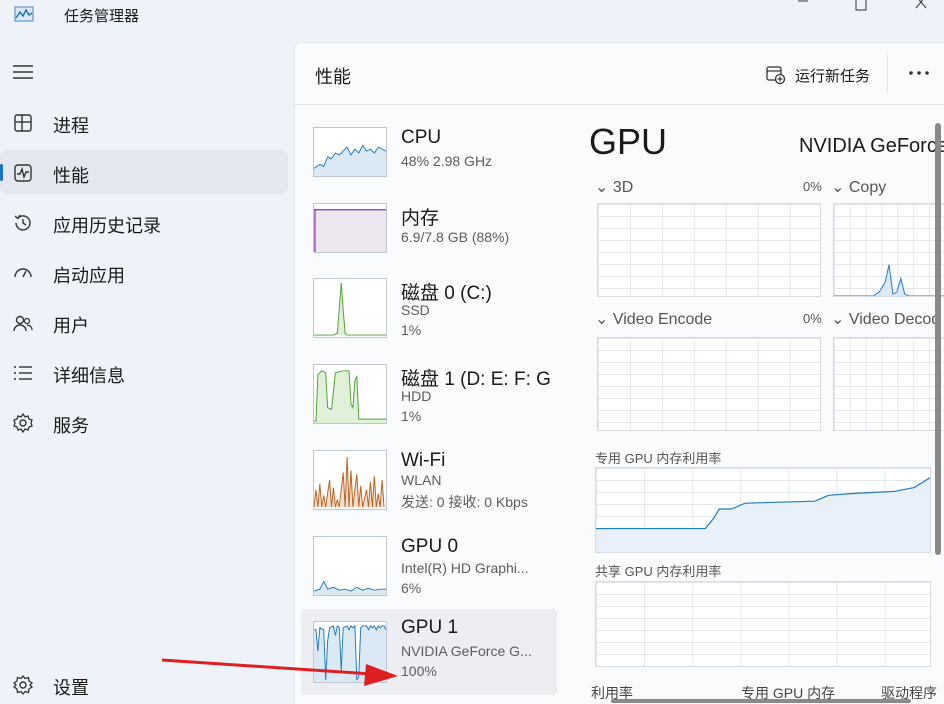  What do you see at coordinates (888, 250) in the screenshot?
I see `engine-copy-graph` at bounding box center [888, 250].